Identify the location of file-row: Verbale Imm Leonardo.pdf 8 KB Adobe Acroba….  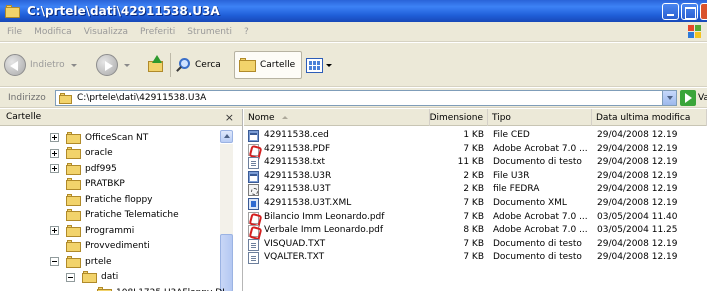
(475, 231).